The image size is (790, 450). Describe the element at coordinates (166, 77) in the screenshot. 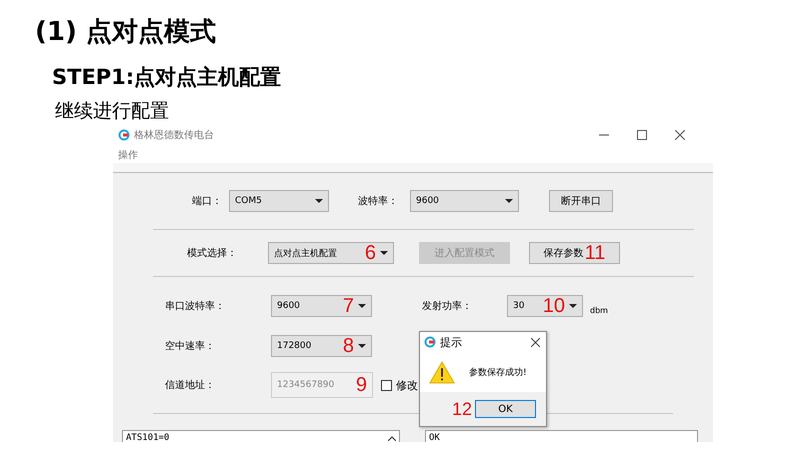

I see `step-heading: STEP1:点对点主机配置` at that location.